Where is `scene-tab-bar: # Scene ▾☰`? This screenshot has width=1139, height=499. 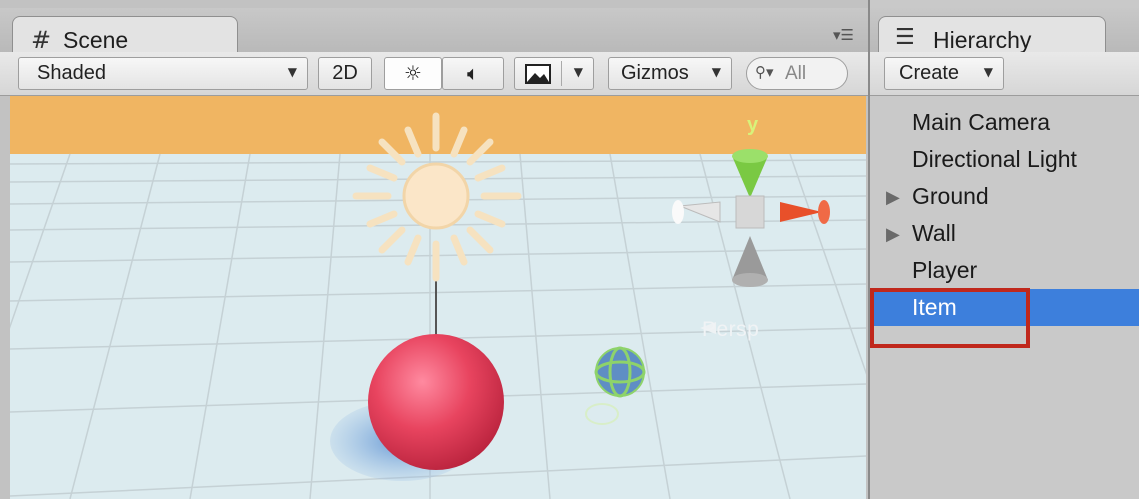
scene-tab-bar: # Scene ▾☰ is located at coordinates (434, 34).